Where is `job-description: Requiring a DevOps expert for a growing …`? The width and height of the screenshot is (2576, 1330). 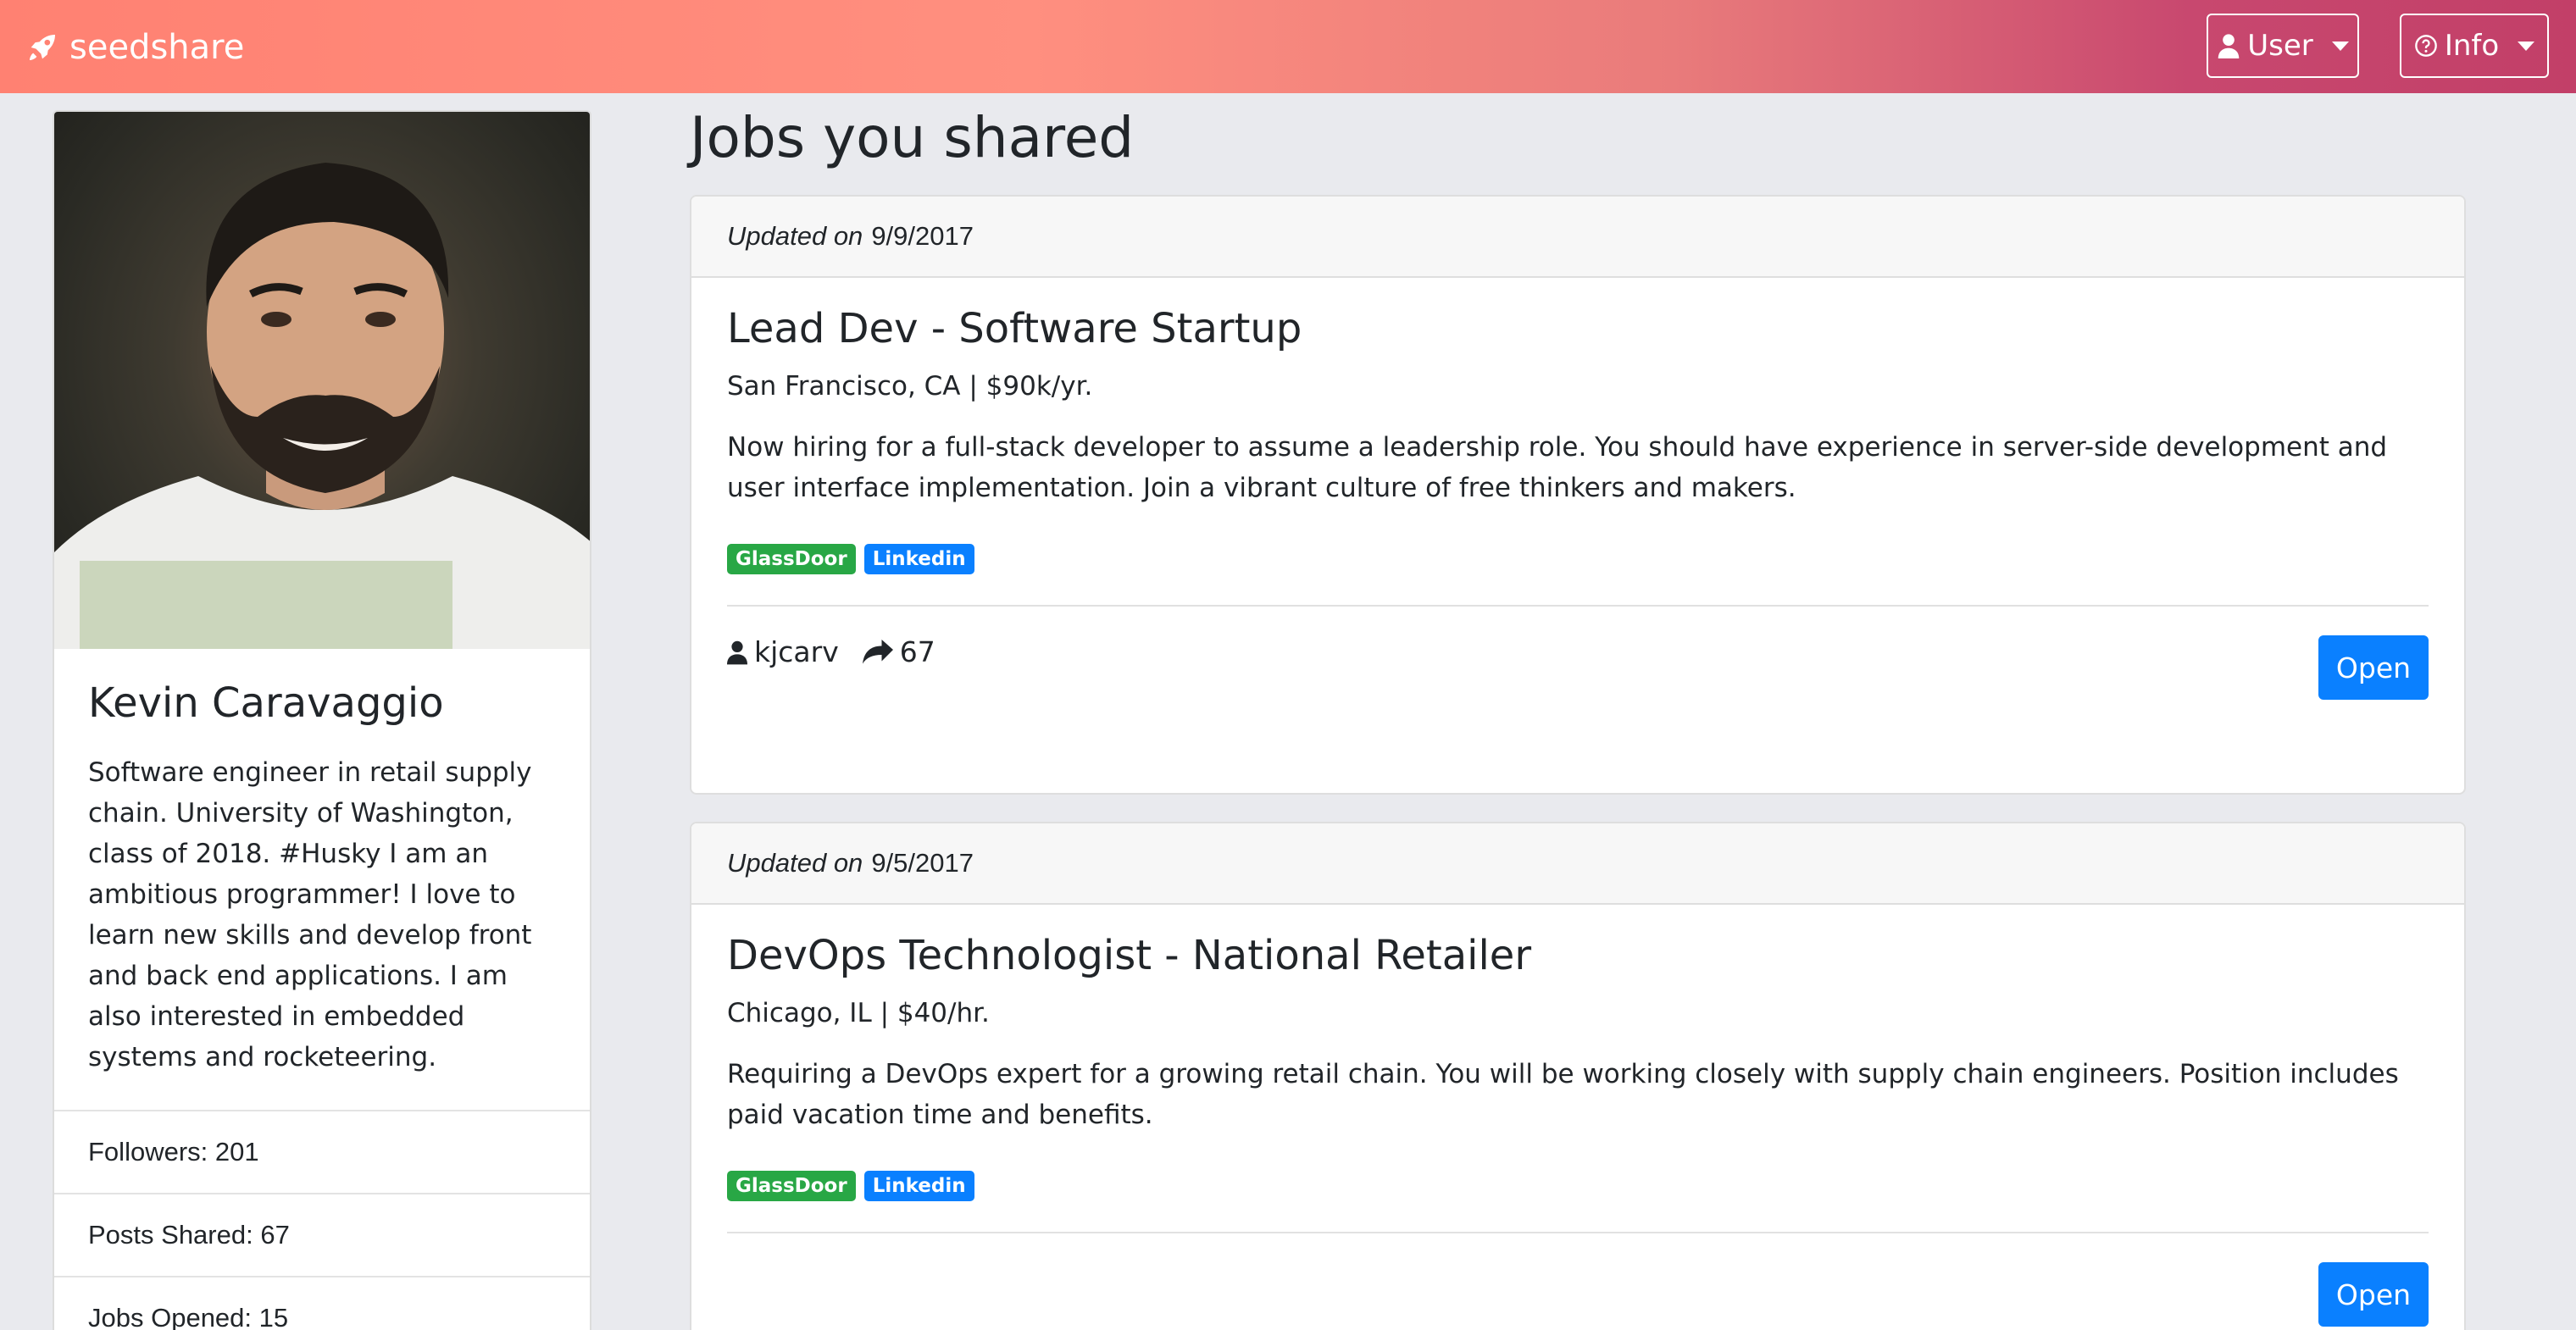 job-description: Requiring a DevOps expert for a growing … is located at coordinates (1563, 1094).